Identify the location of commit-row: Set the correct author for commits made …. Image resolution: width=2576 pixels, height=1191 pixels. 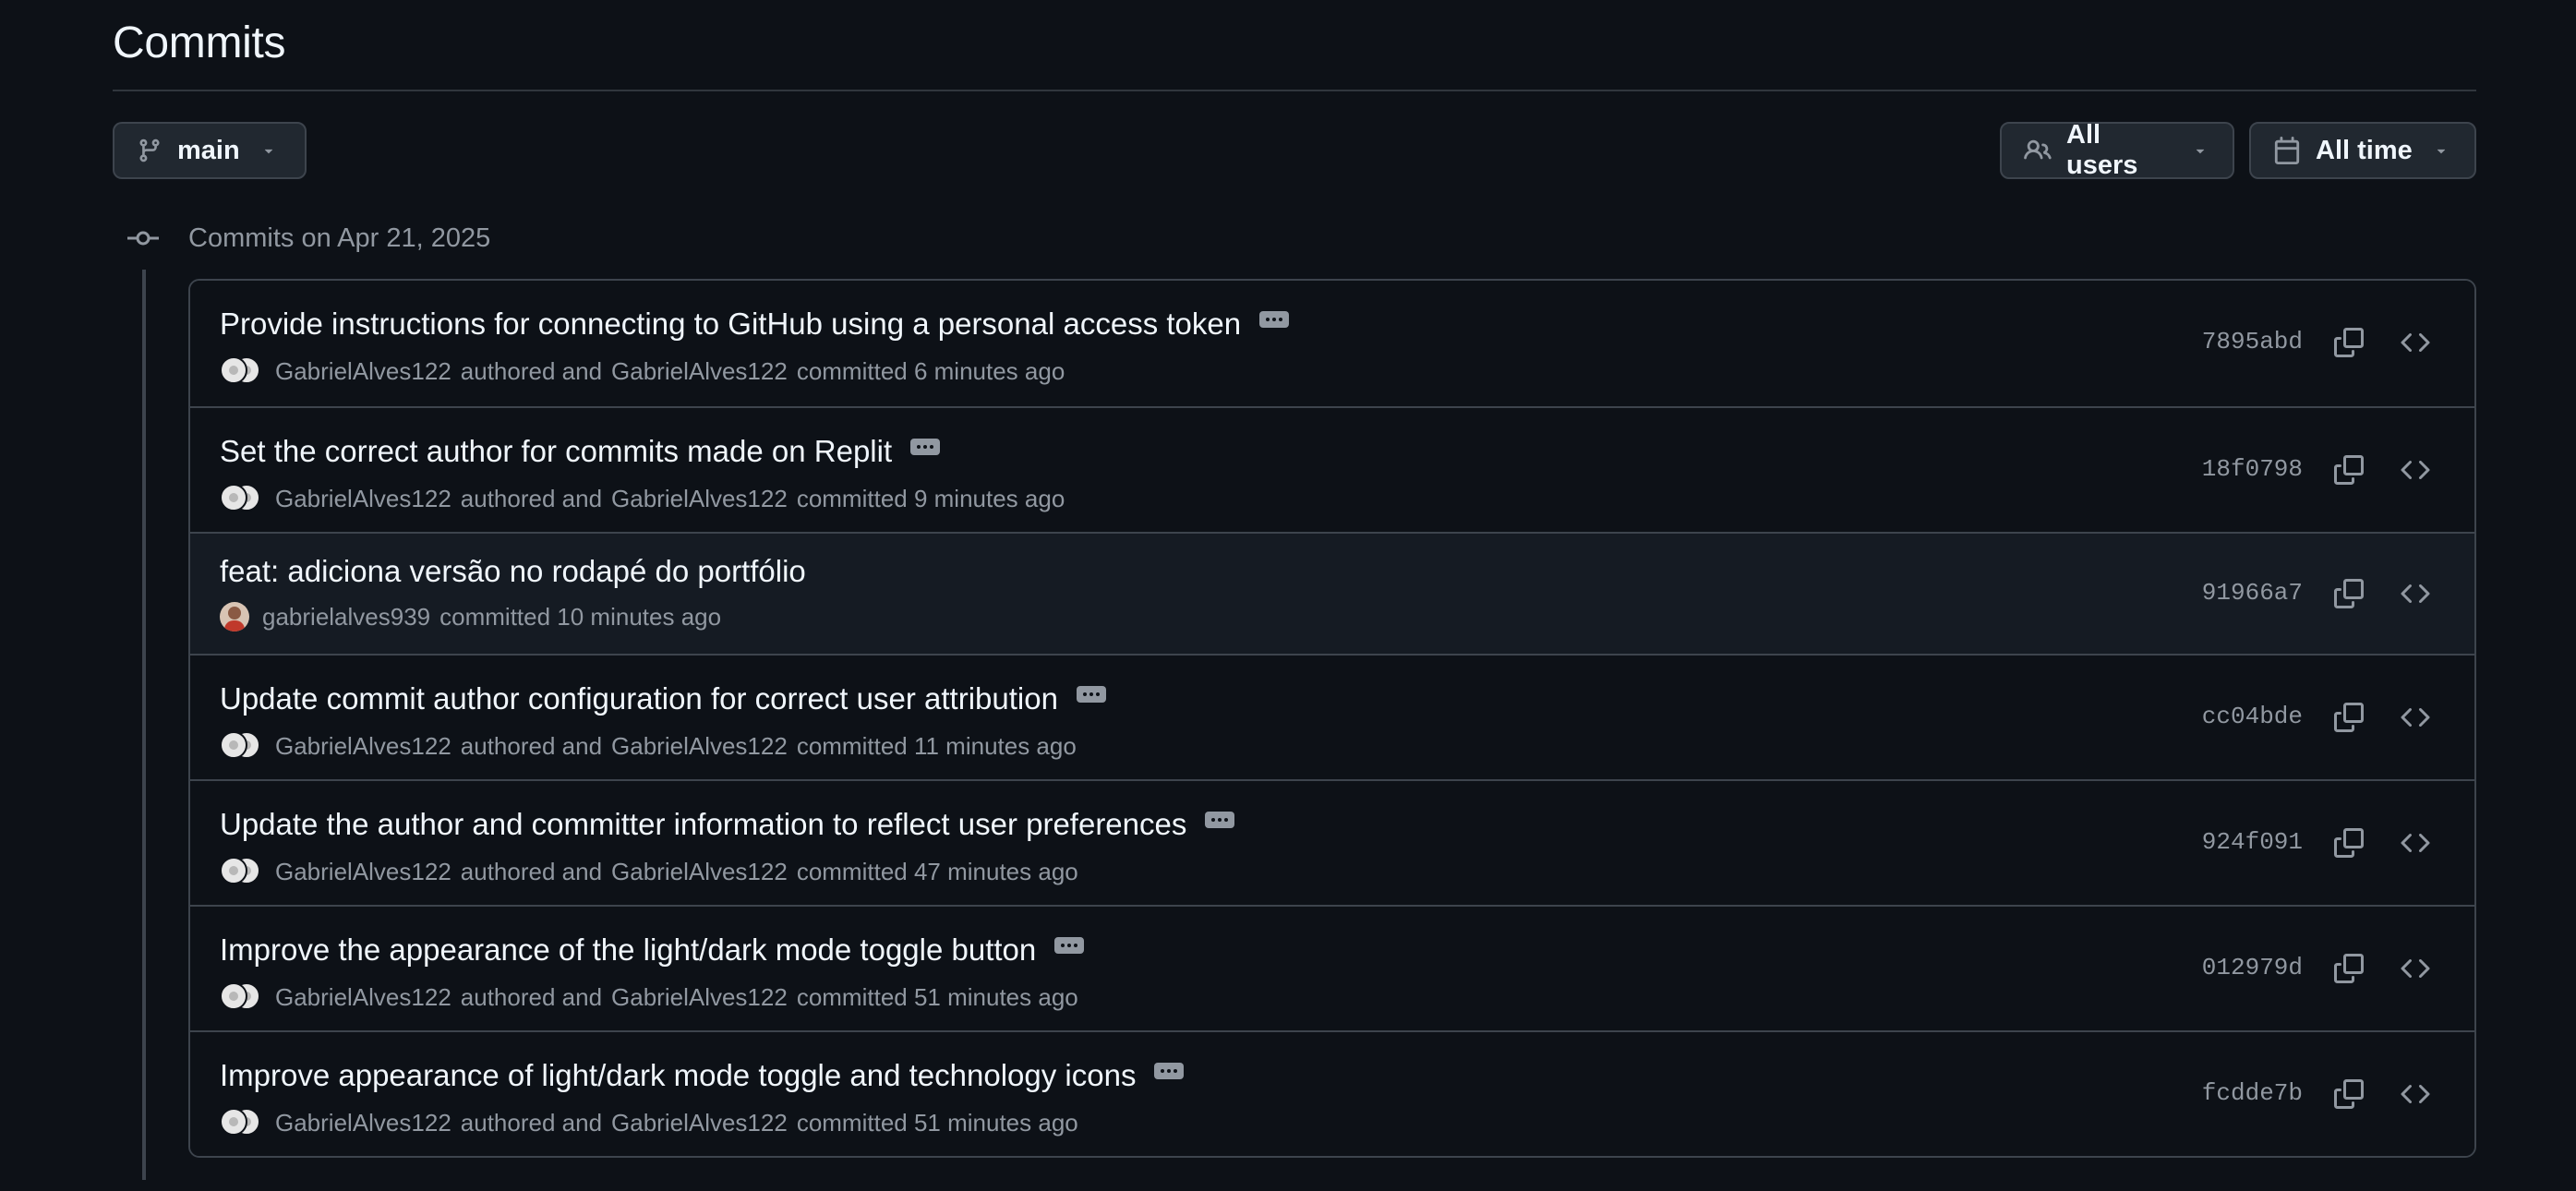
(1332, 469).